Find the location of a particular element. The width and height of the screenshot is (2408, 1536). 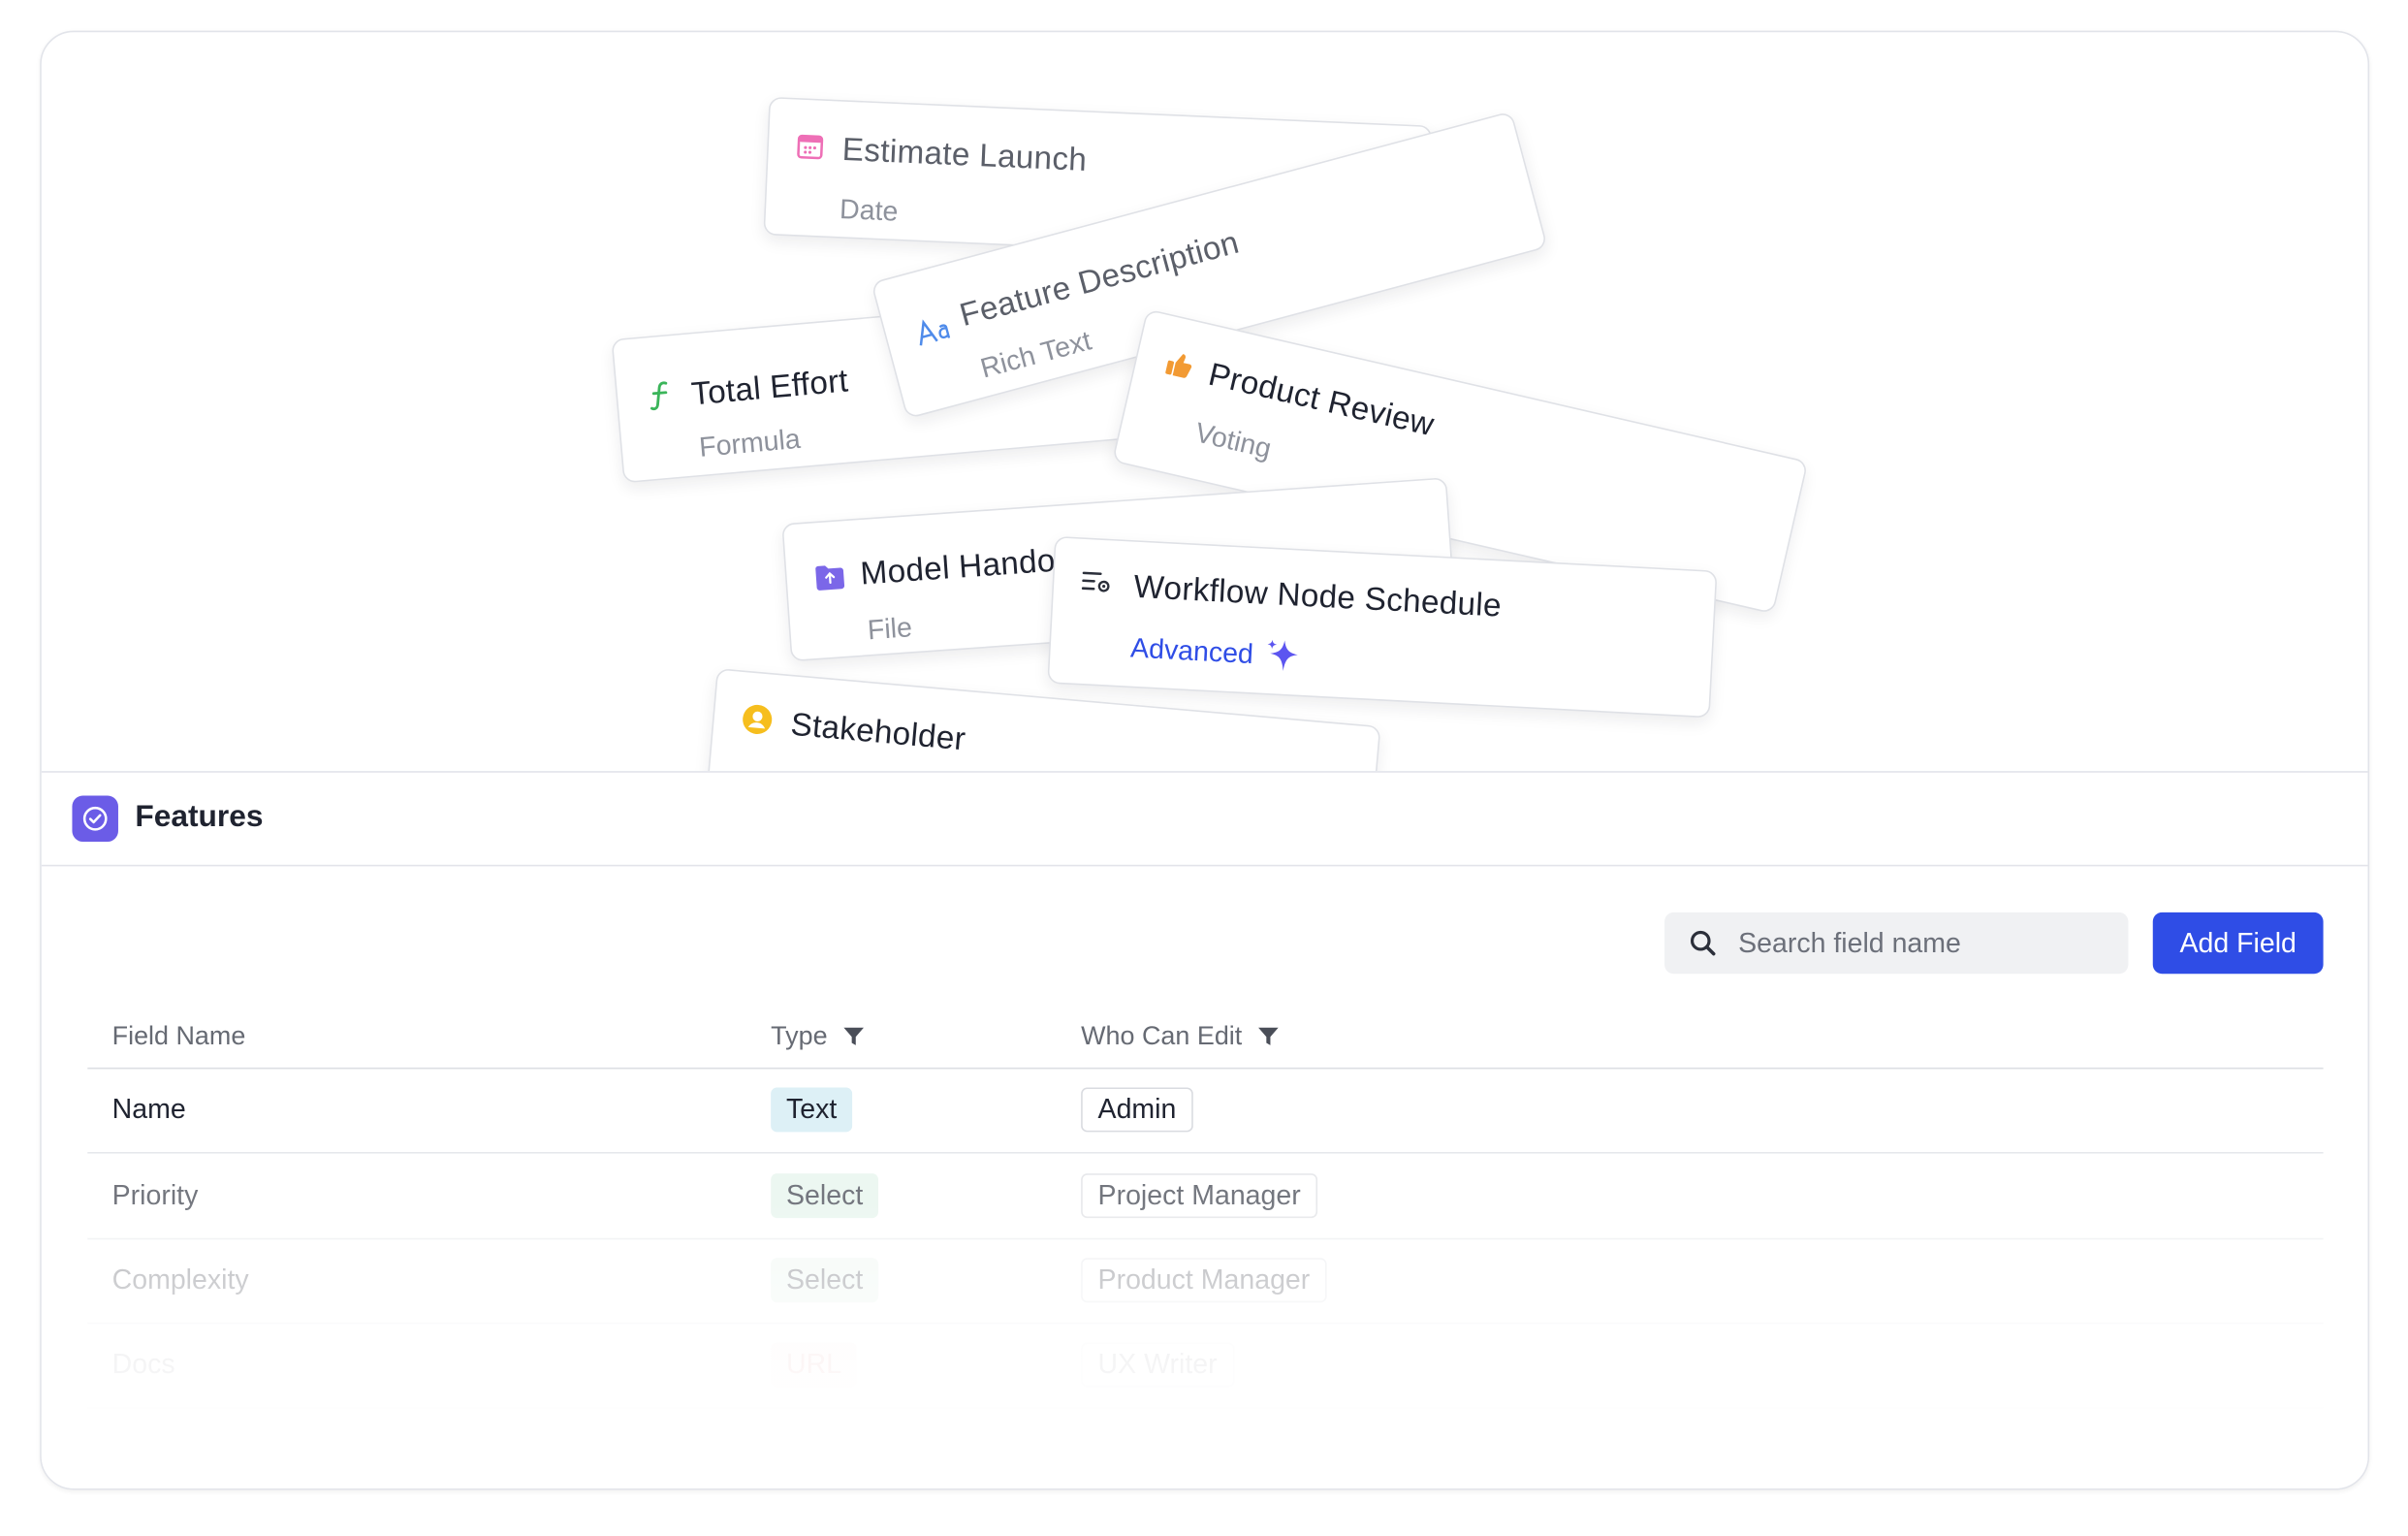

add-field-button: Add Field is located at coordinates (2238, 943).